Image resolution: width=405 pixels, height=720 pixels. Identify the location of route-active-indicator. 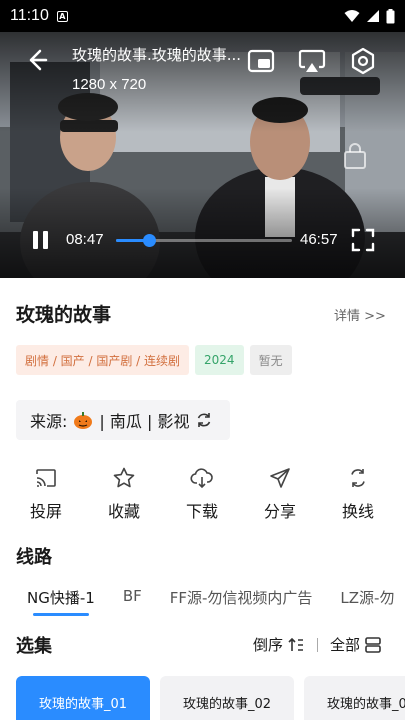
(61, 614).